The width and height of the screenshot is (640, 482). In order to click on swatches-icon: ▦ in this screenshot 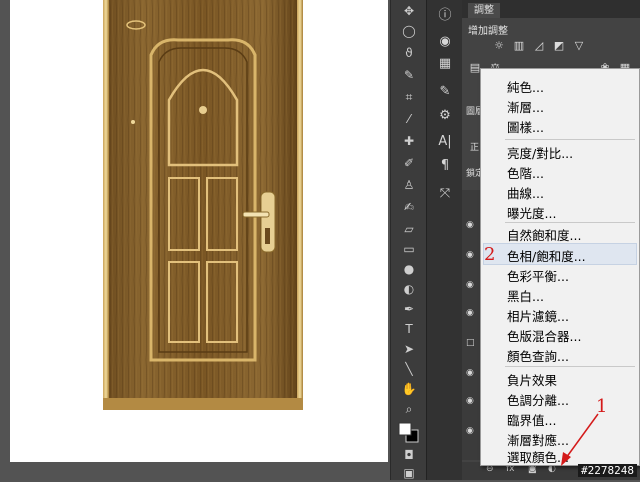, I will do `click(445, 63)`.